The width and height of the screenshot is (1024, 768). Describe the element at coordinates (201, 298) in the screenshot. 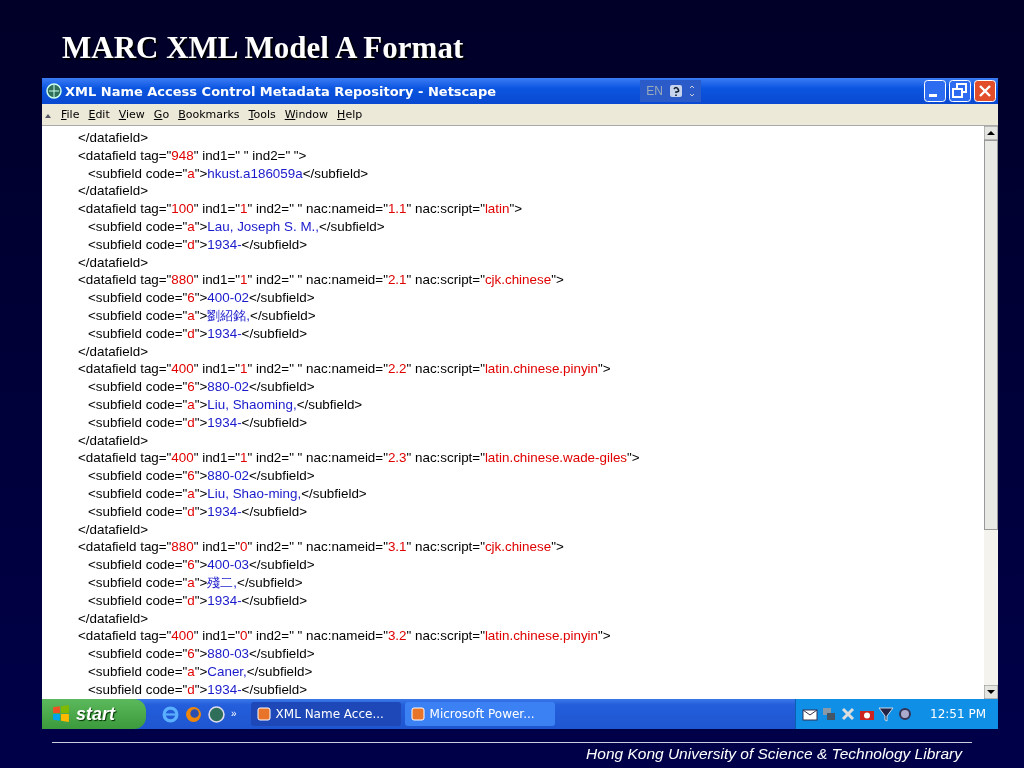

I see `code-line: <subfield code="6">400-02</subfield>` at that location.